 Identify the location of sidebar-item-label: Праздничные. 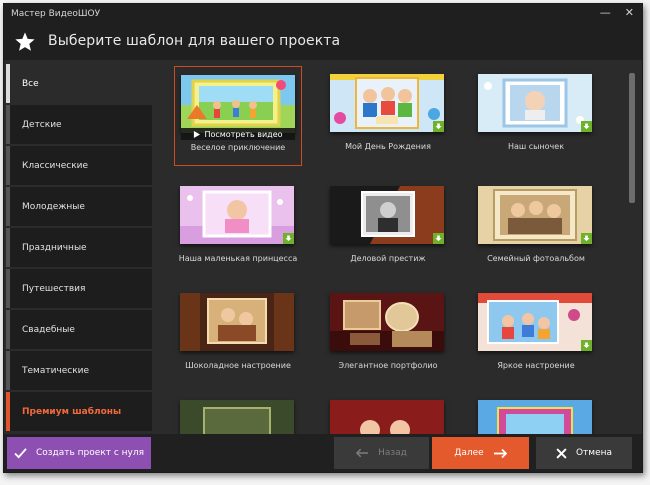
(54, 247).